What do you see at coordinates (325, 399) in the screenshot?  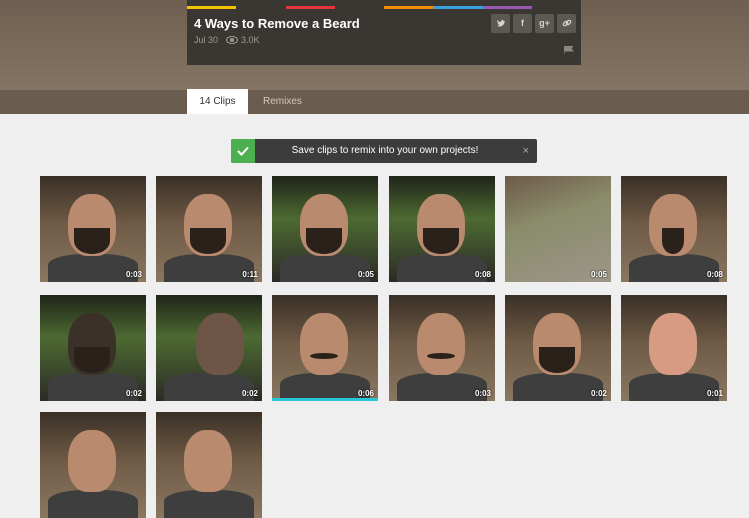 I see `clip-progress-bar` at bounding box center [325, 399].